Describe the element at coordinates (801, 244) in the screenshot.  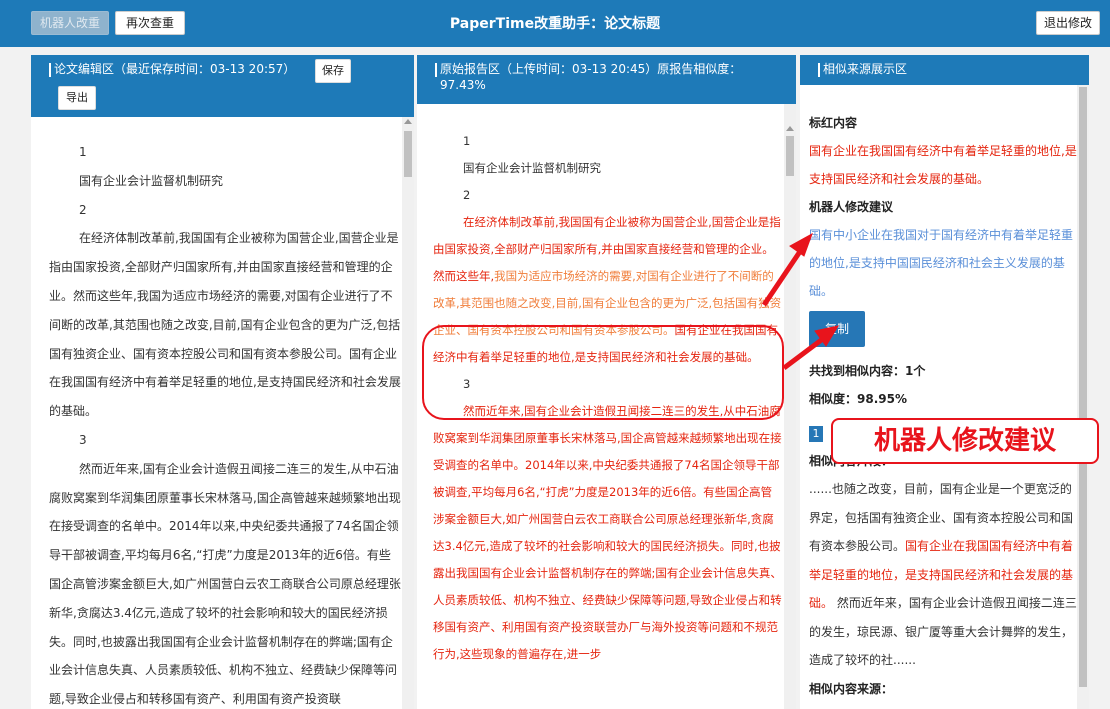
I see `arrow-head-icon` at that location.